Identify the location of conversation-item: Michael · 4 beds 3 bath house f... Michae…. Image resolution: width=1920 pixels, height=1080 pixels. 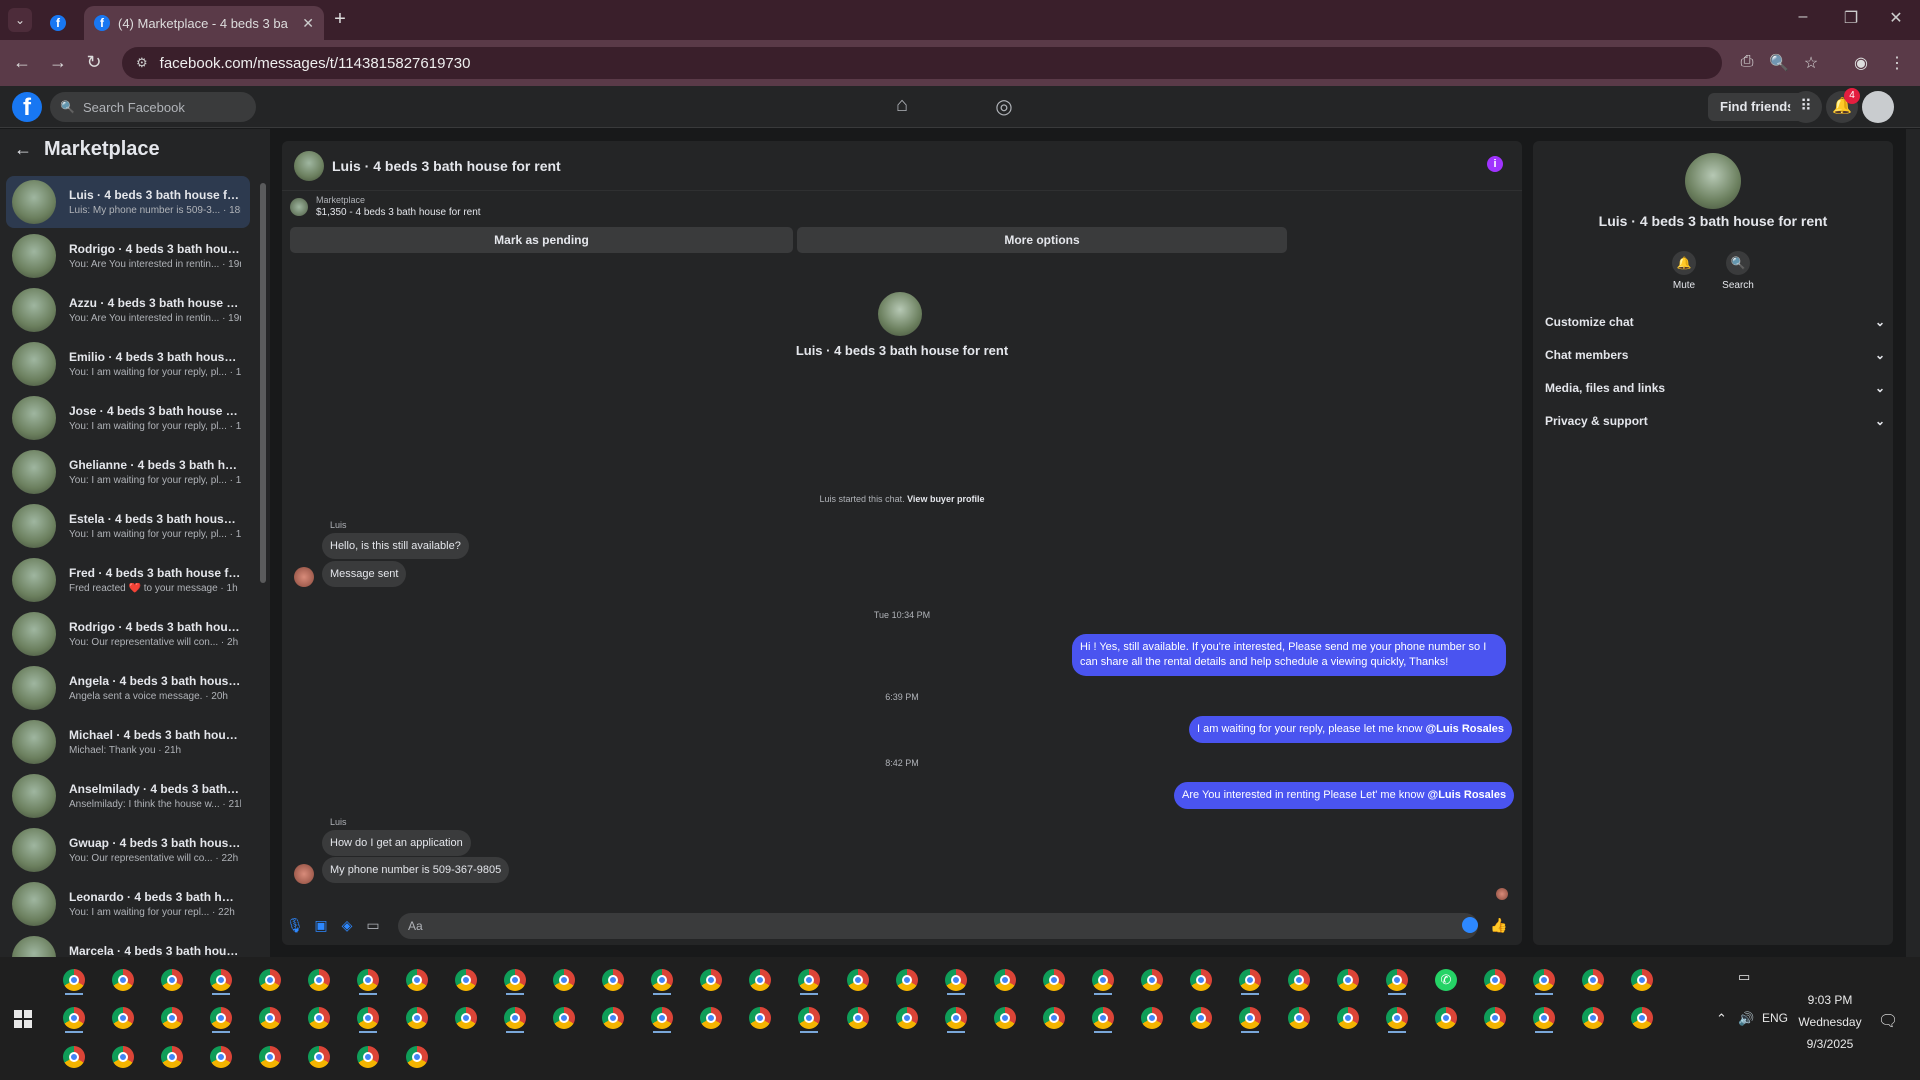
(128, 742).